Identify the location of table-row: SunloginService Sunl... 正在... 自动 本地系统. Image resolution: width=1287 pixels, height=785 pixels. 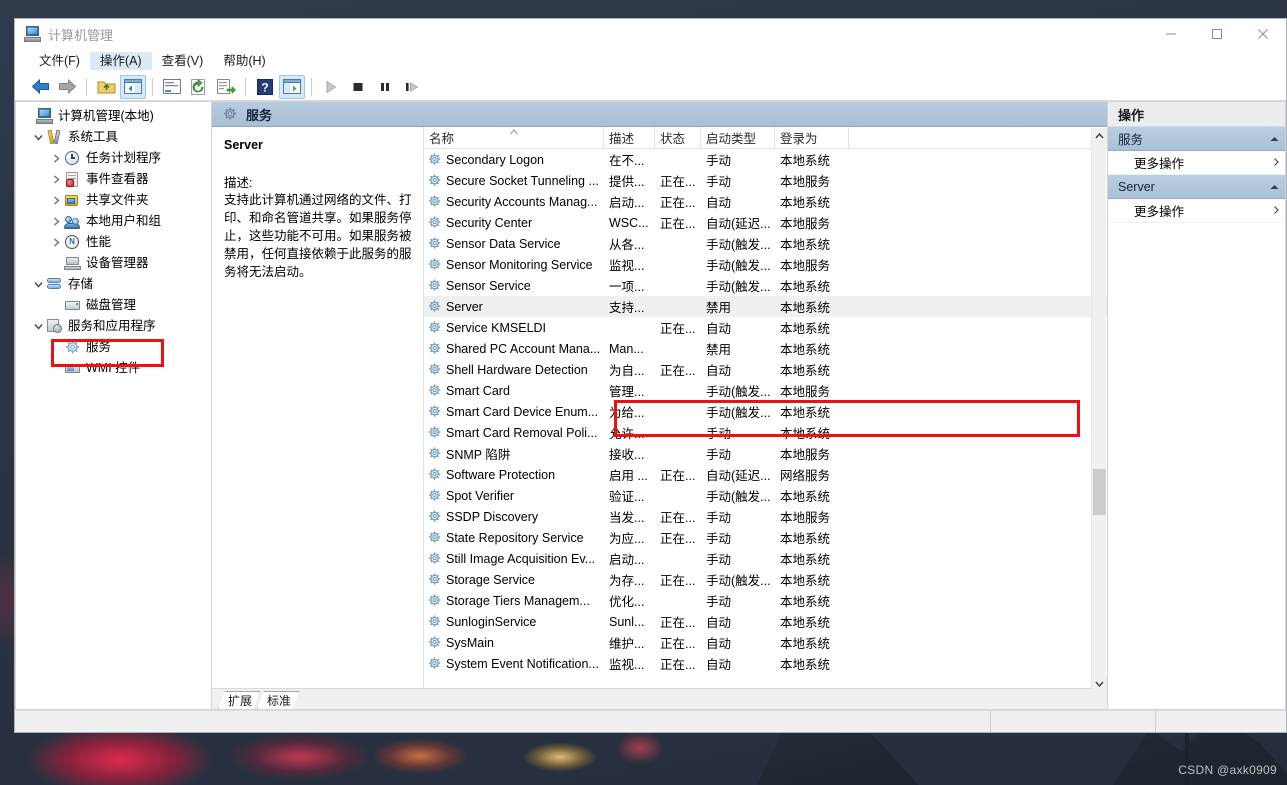
(765, 621).